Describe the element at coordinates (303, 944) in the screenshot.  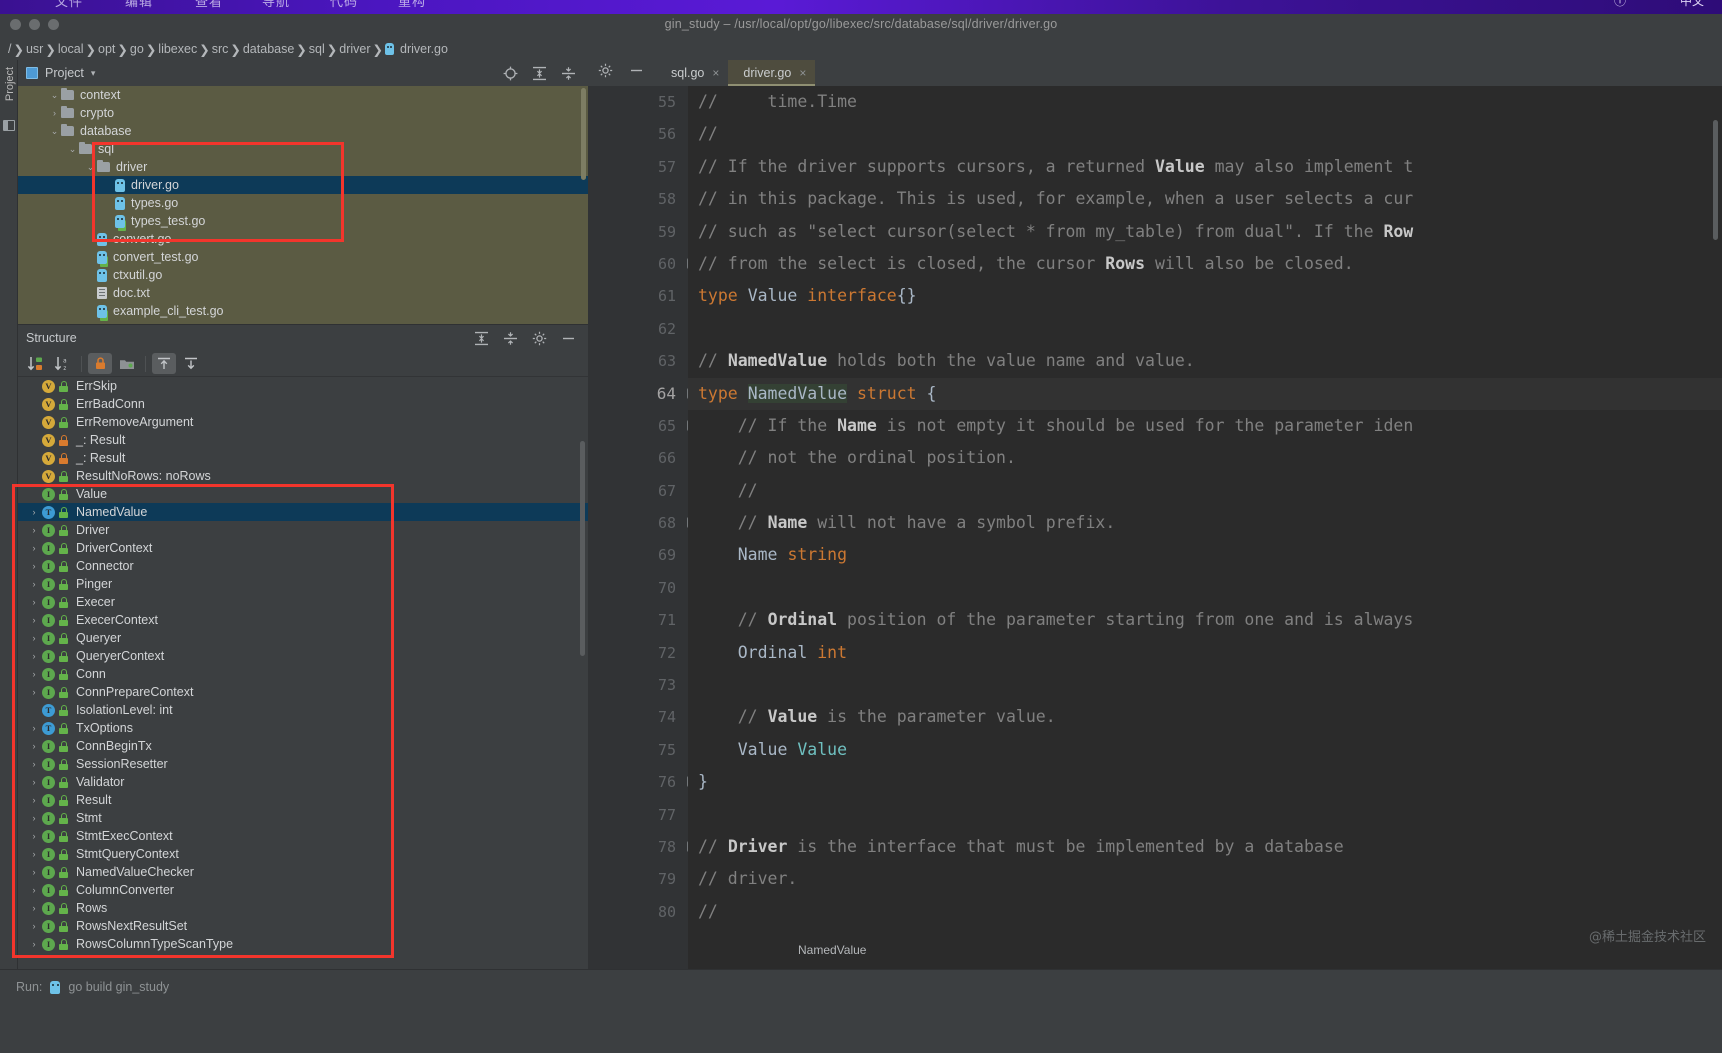
I see `structure-list-item: › I RowsColumnTypeScanType` at that location.